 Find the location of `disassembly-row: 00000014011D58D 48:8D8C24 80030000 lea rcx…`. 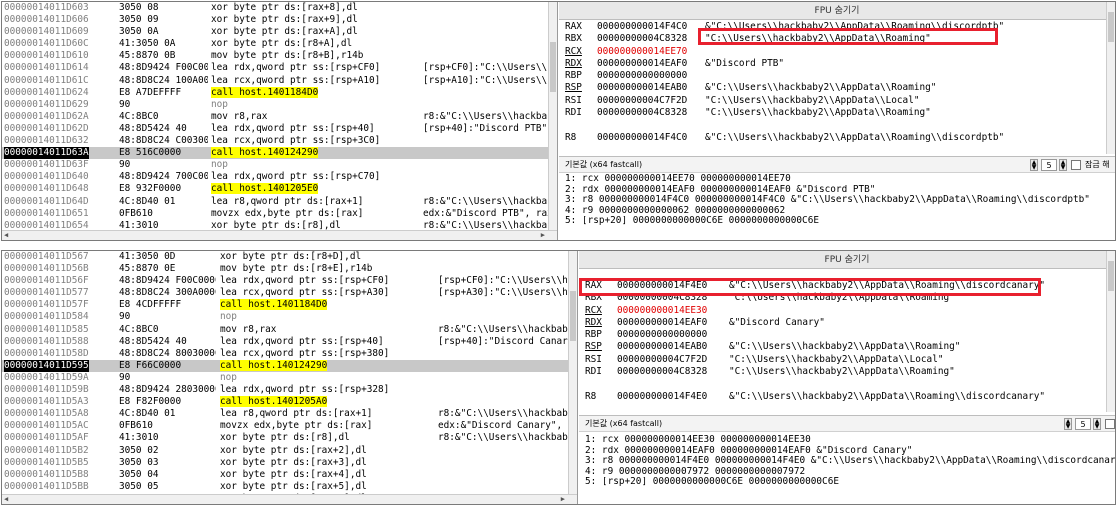

disassembly-row: 00000014011D58D 48:8D8C24 80030000 lea rcx… is located at coordinates (289, 354).